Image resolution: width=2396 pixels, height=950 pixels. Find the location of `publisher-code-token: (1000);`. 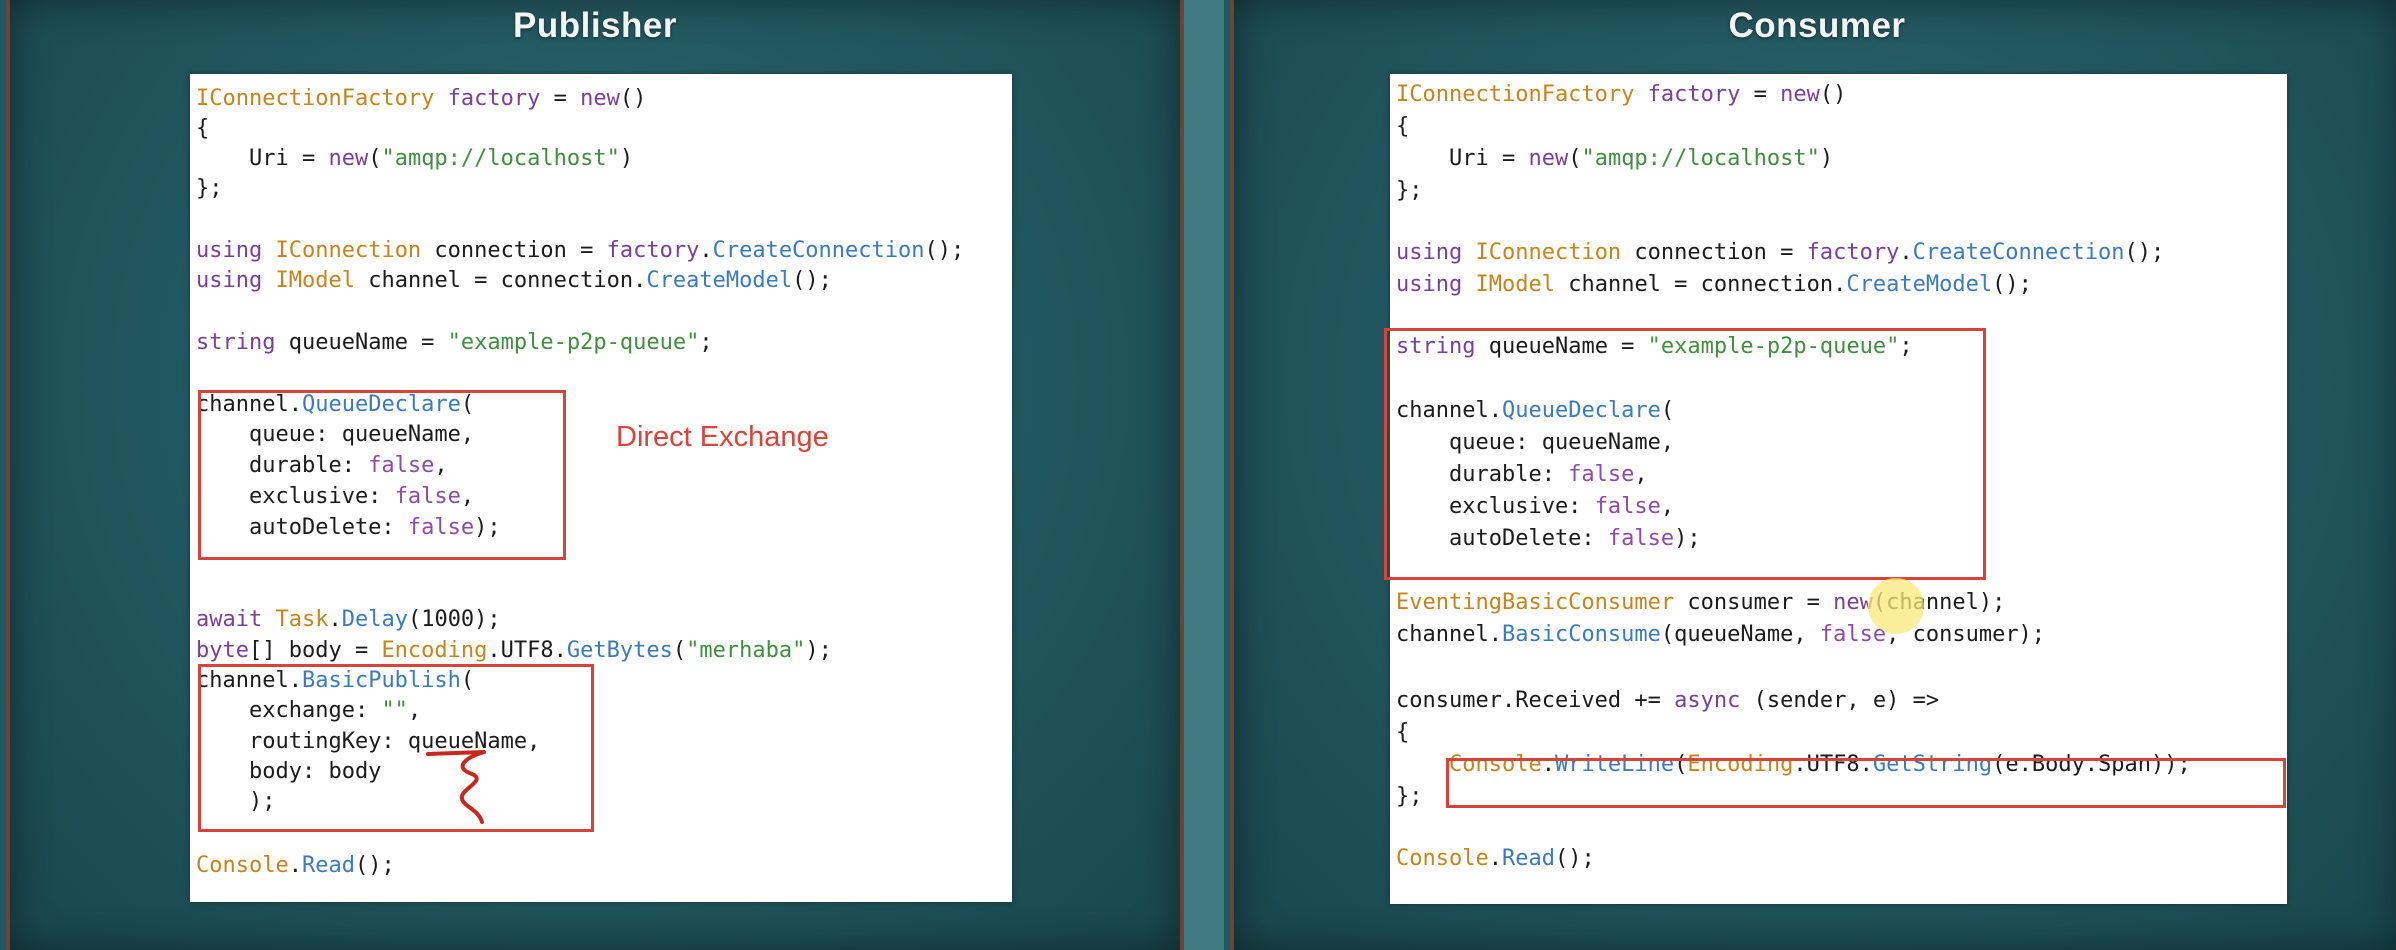

publisher-code-token: (1000); is located at coordinates (454, 619).